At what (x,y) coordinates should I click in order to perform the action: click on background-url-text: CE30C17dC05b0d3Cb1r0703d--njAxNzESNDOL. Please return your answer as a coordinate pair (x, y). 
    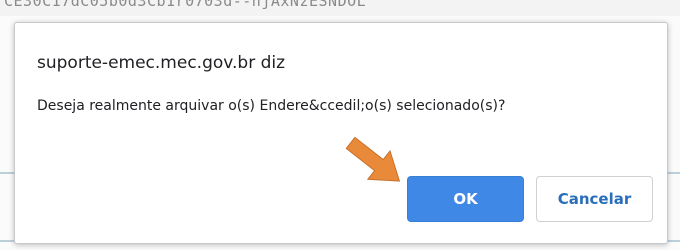
    Looking at the image, I should click on (185, 5).